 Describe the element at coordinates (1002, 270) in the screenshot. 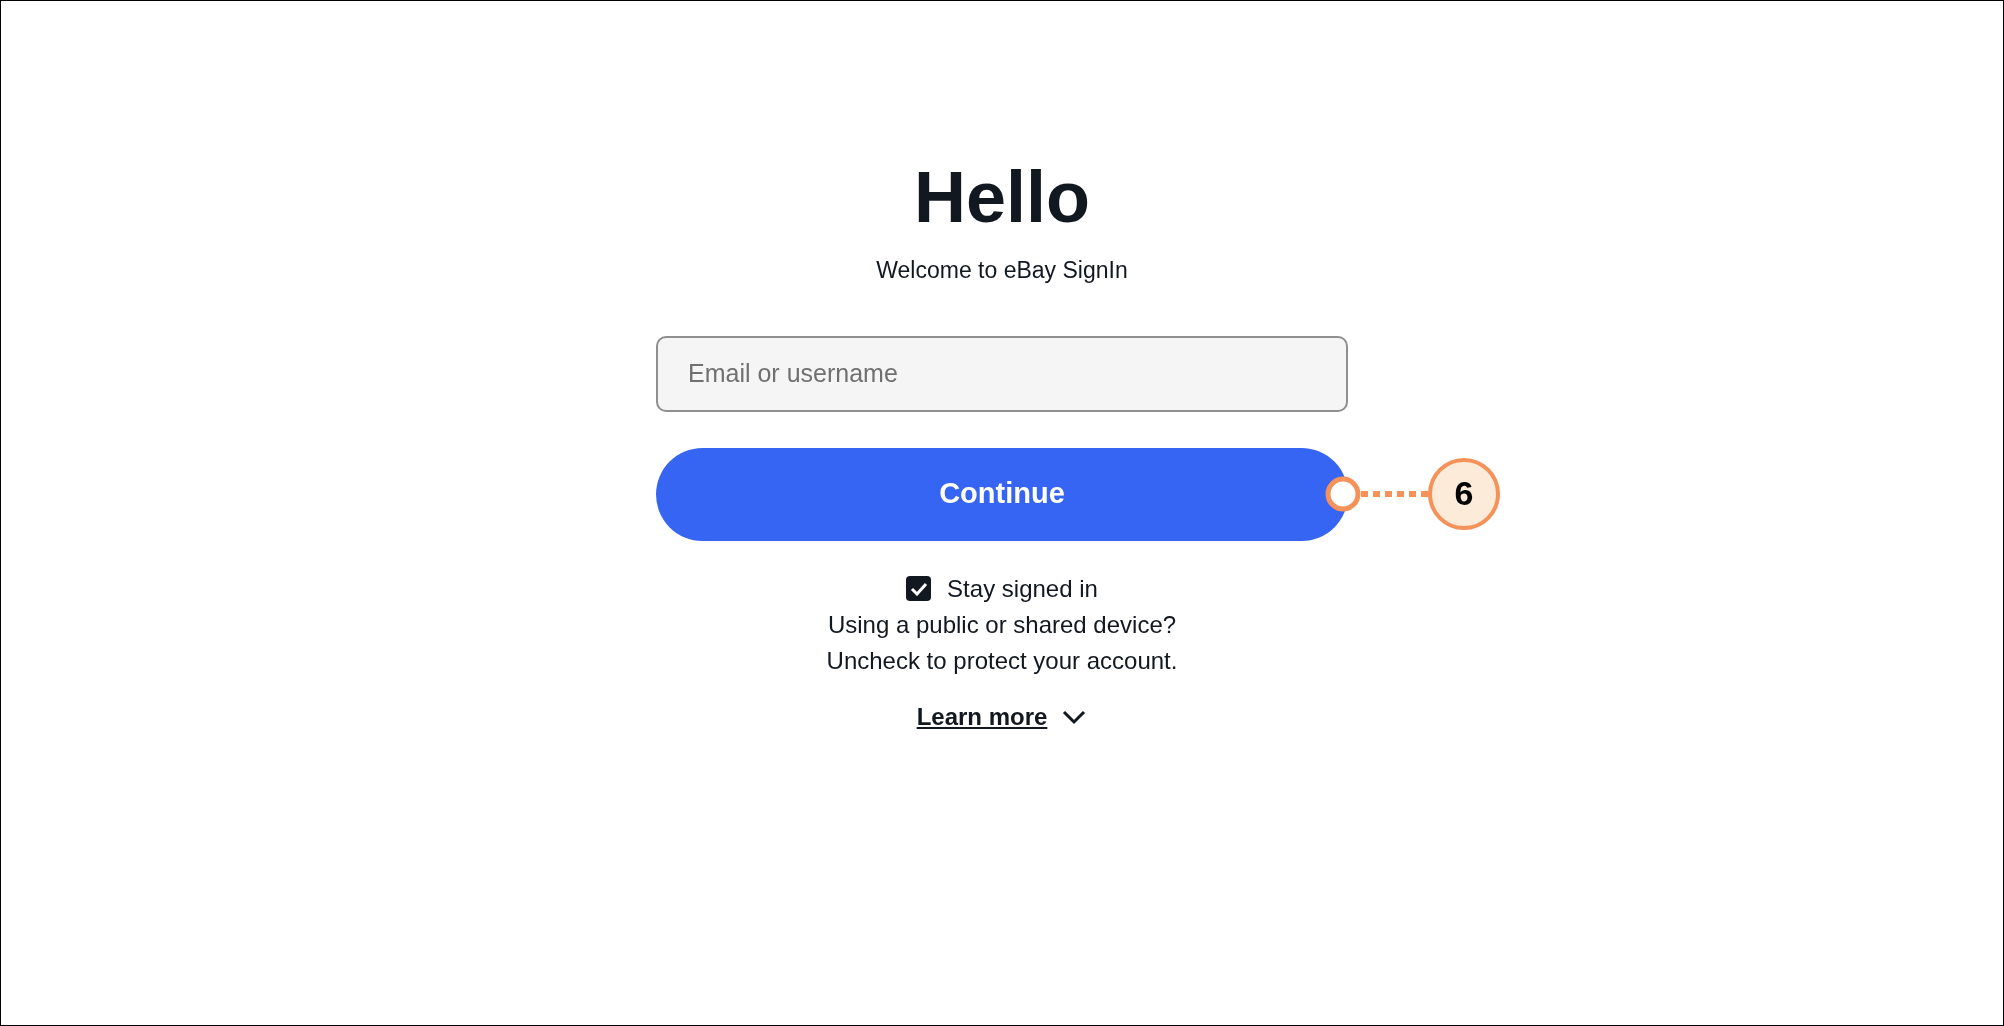

I see `welcome-subtitle: Welcome to eBay SignIn` at that location.